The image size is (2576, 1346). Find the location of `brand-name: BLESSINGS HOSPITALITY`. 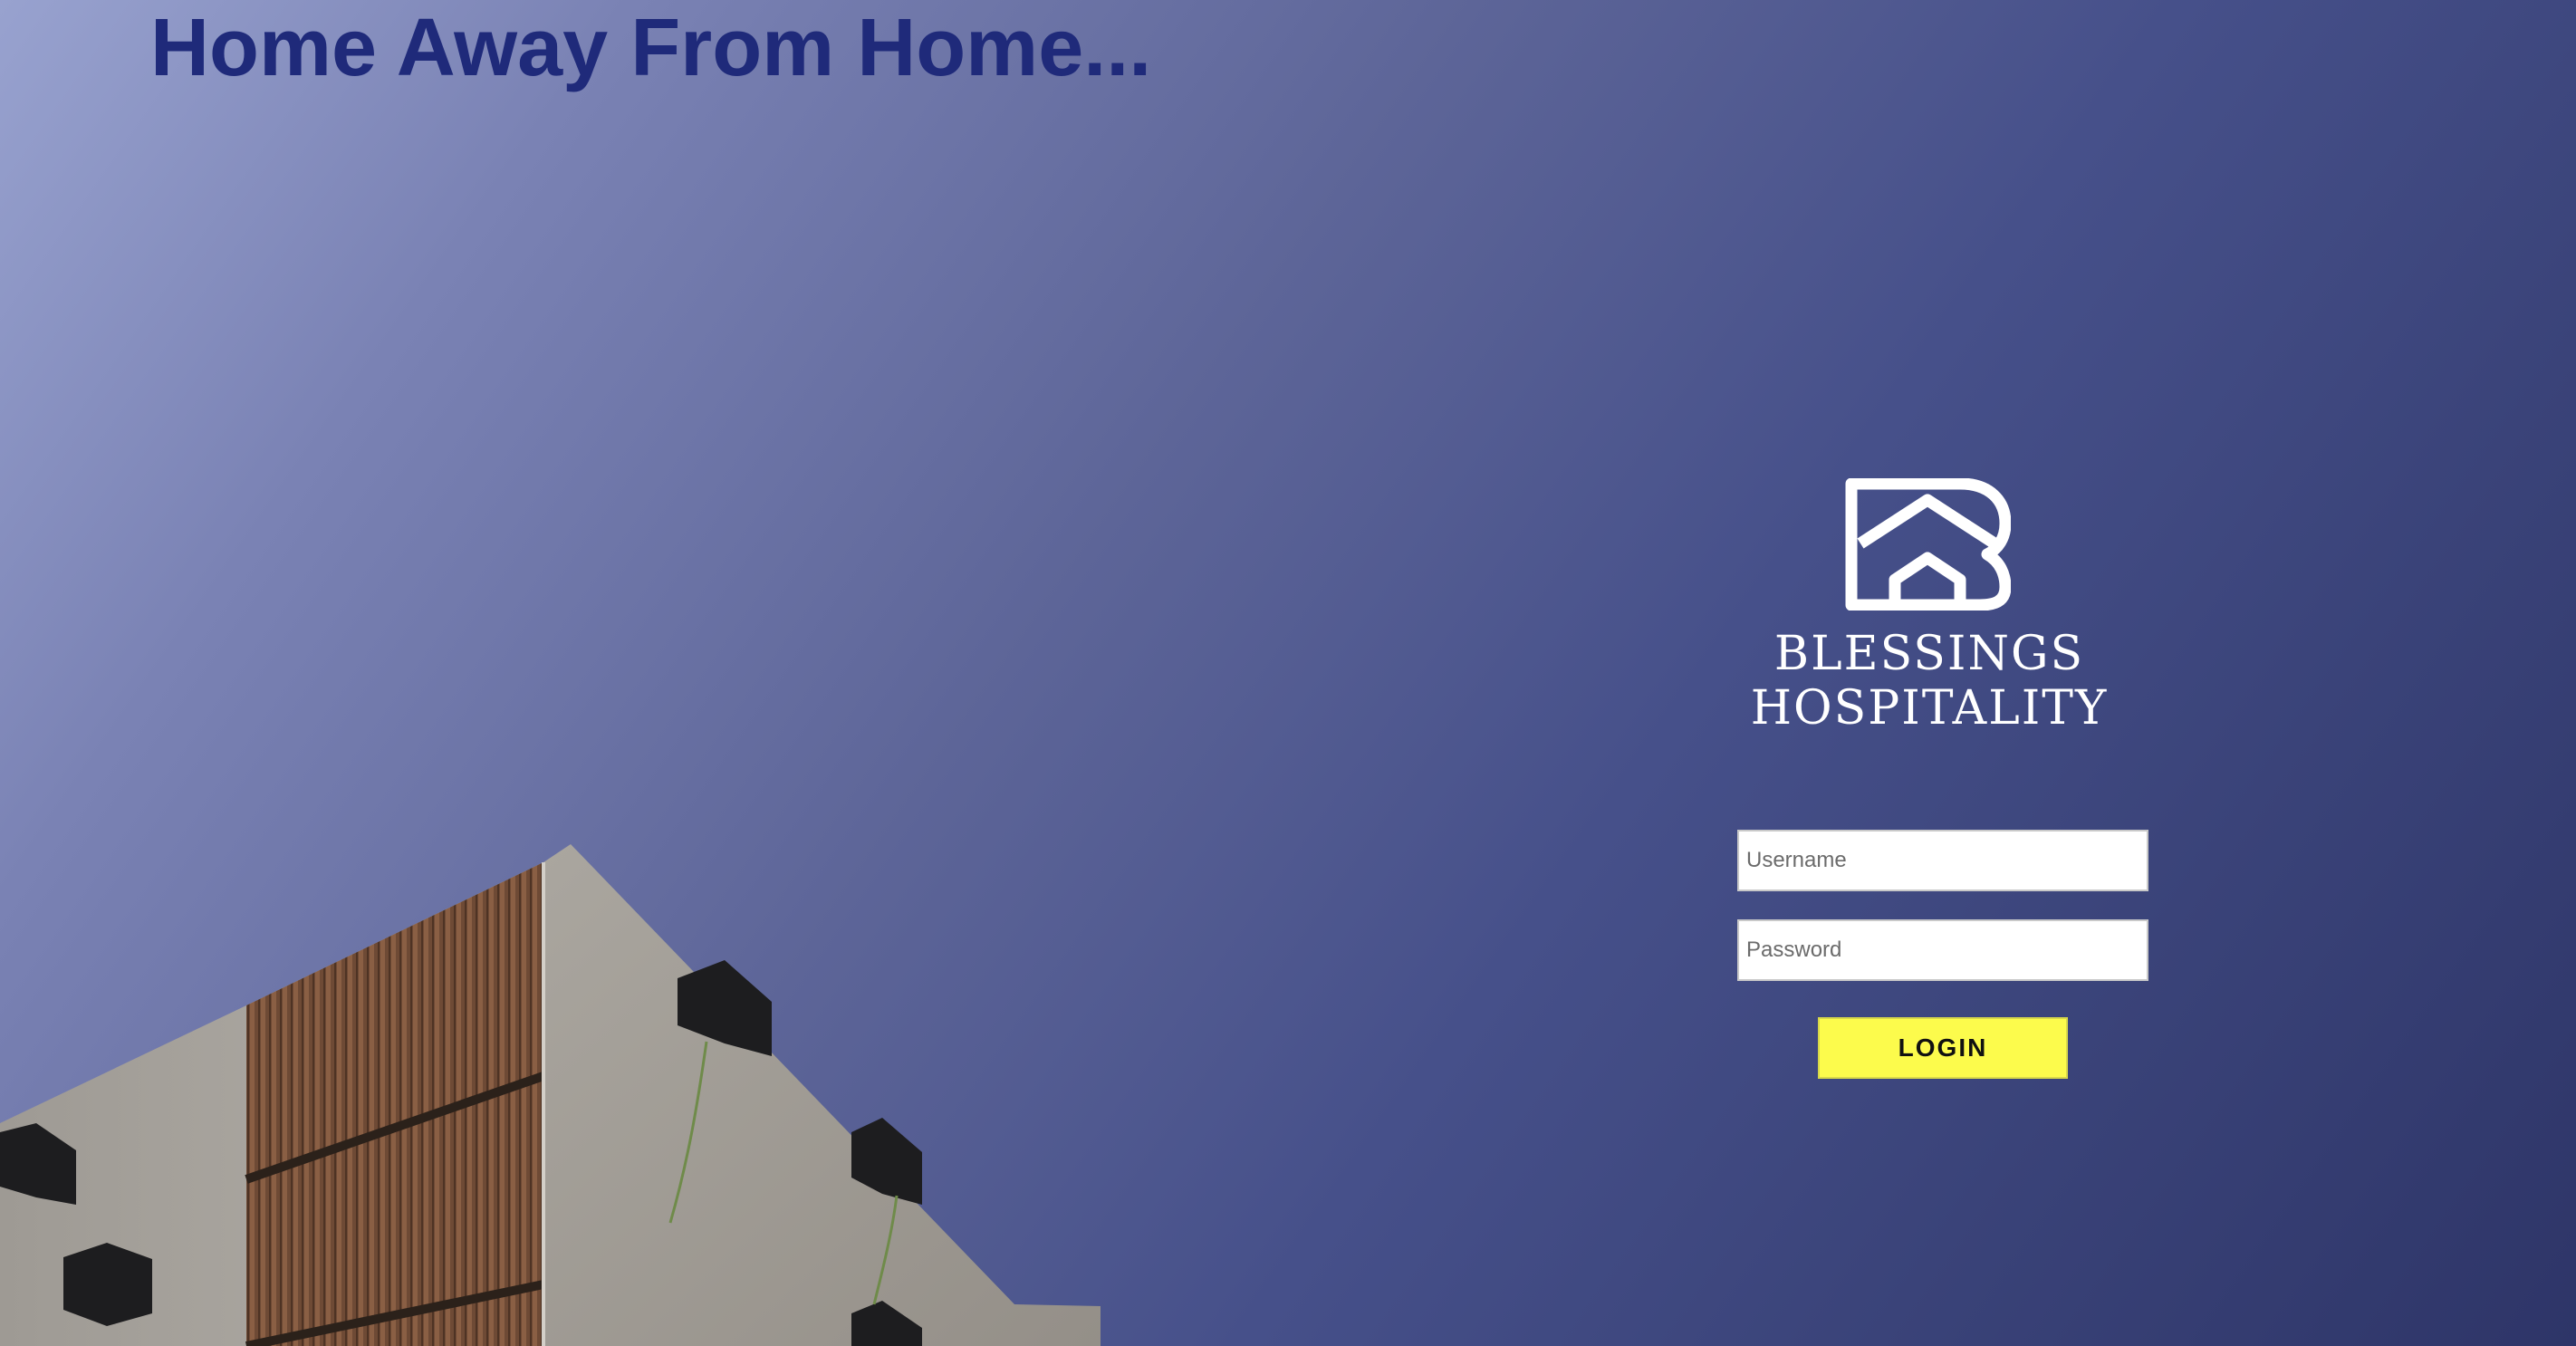

brand-name: BLESSINGS HOSPITALITY is located at coordinates (1929, 681).